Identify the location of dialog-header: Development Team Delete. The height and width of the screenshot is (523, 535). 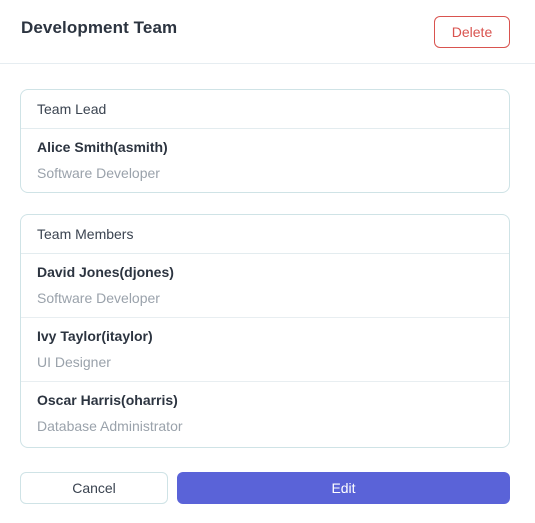
(267, 32).